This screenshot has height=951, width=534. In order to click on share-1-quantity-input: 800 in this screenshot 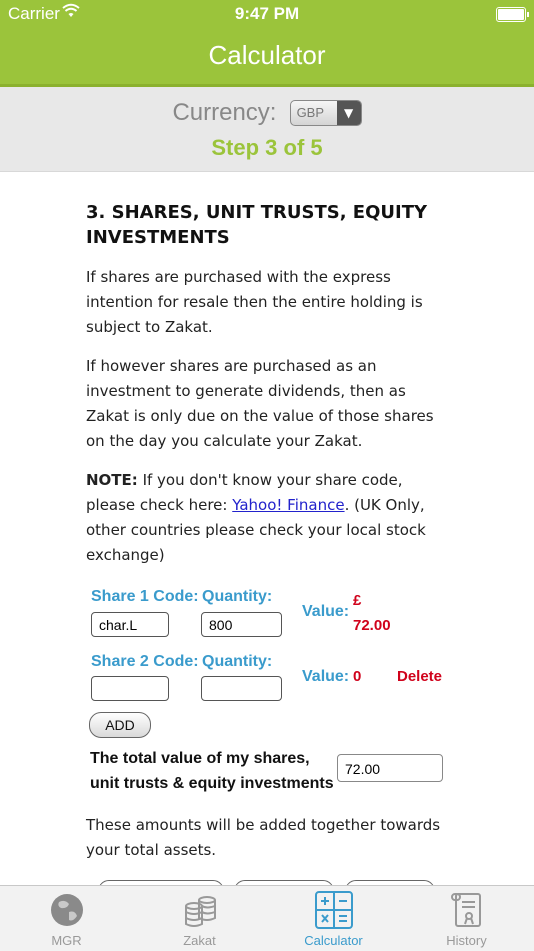, I will do `click(241, 624)`.